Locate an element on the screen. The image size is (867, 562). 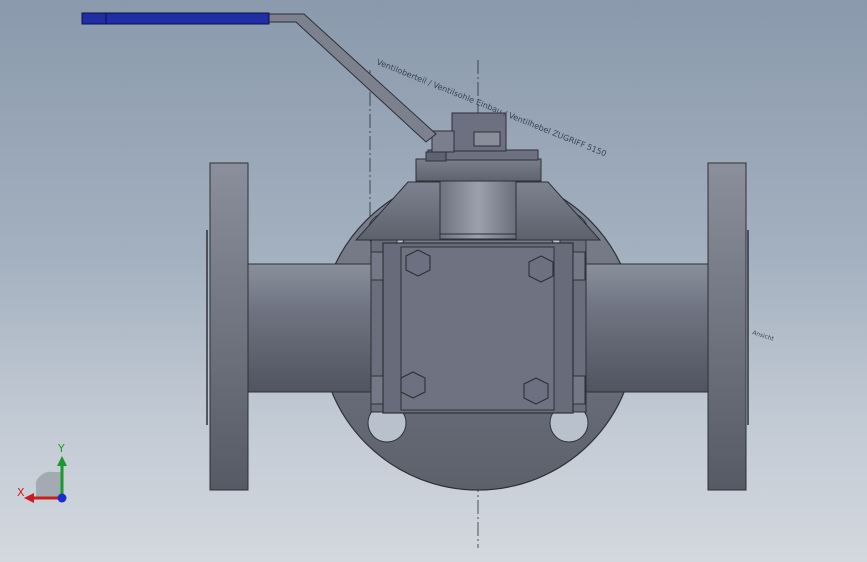
z-axis-marker is located at coordinates (62, 498).